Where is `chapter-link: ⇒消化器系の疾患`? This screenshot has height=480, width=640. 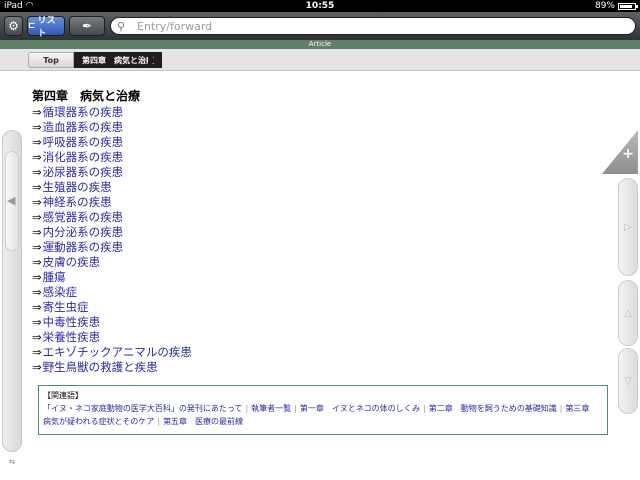
chapter-link: ⇒消化器系の疾患 is located at coordinates (322, 157).